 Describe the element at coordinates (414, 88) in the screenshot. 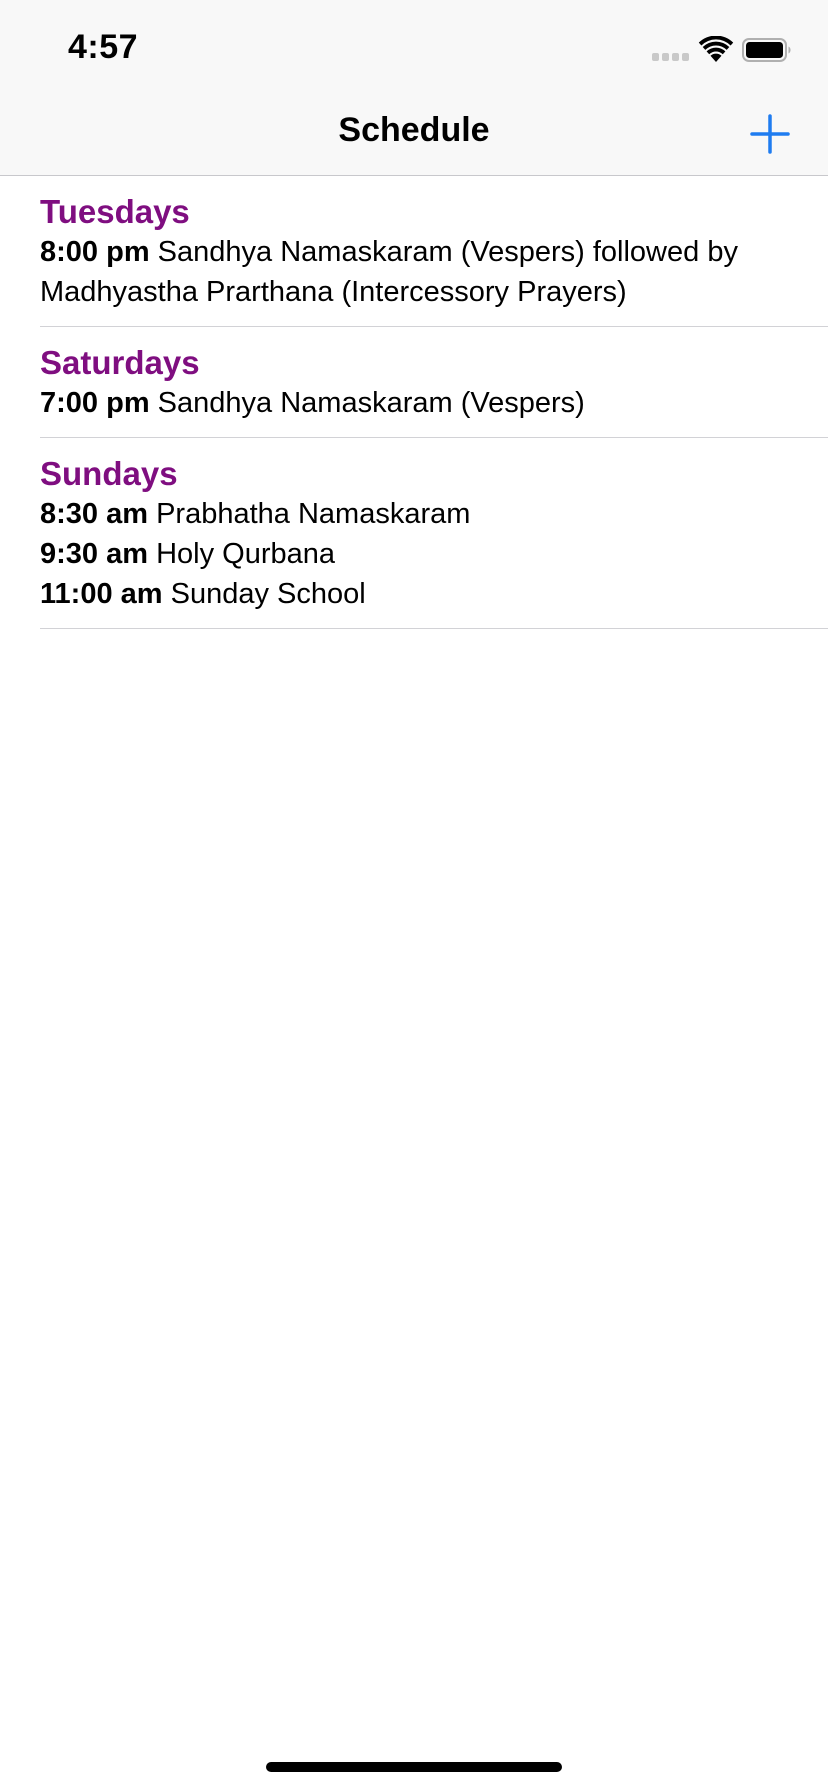

I see `top-bar: 4:57 Schedule` at that location.